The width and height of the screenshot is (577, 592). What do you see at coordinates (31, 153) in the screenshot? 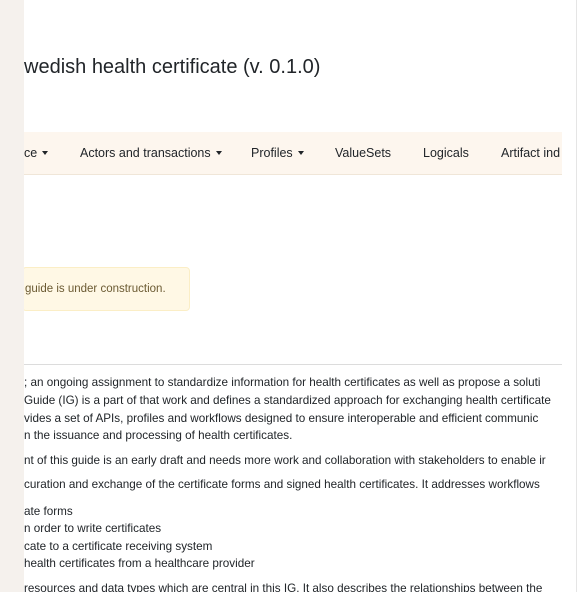
I see `nav-item-label: ce` at bounding box center [31, 153].